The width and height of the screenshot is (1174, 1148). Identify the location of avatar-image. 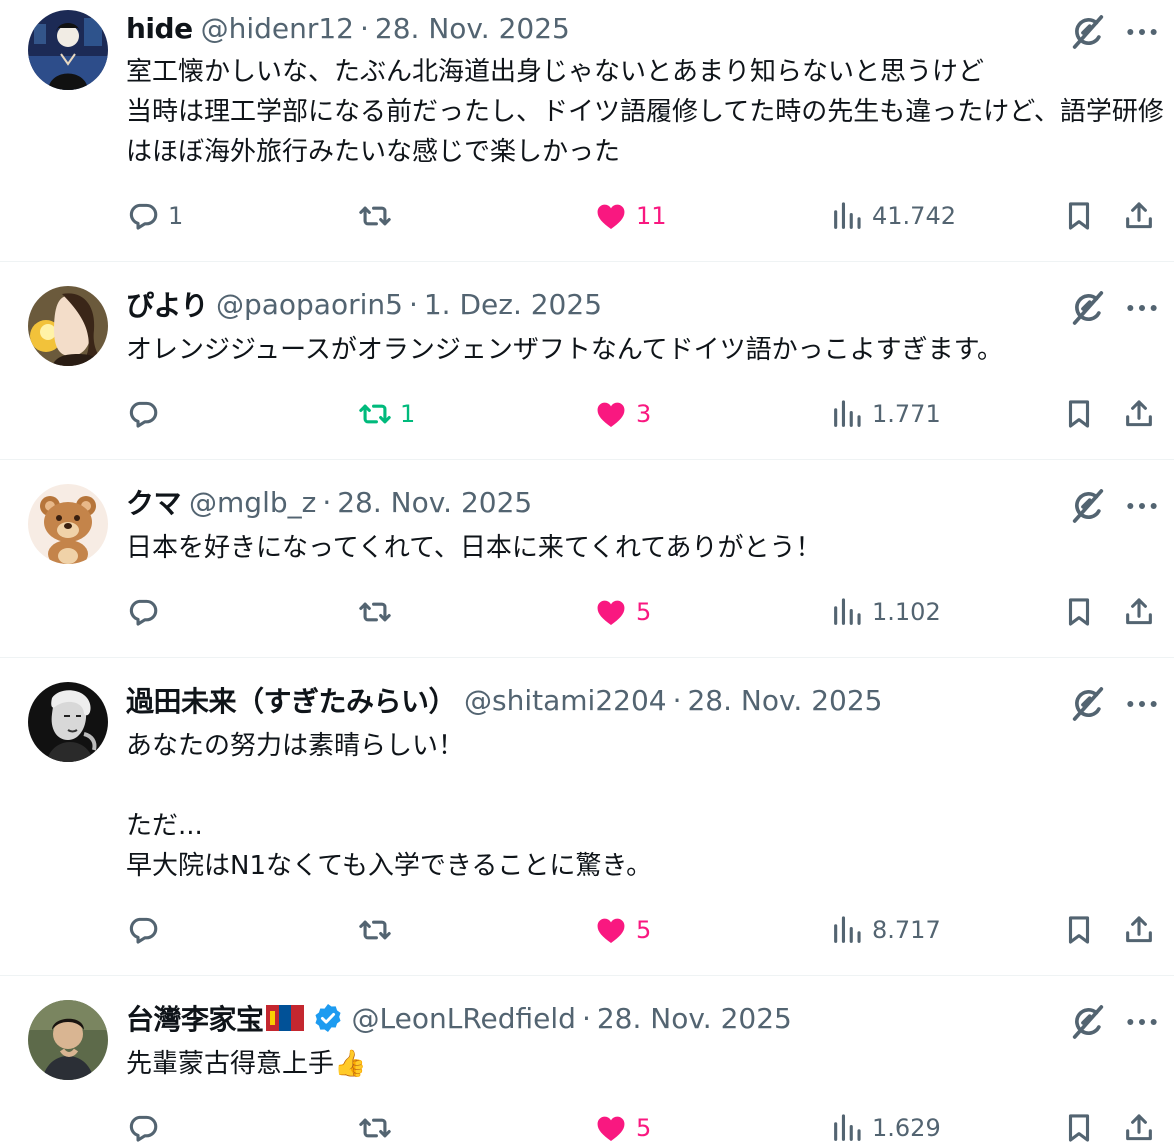
(68, 524).